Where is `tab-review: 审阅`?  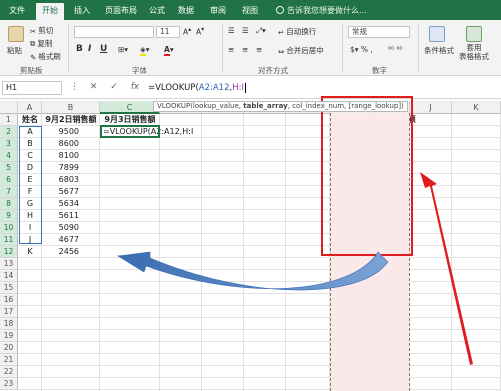 tab-review: 审阅 is located at coordinates (218, 11).